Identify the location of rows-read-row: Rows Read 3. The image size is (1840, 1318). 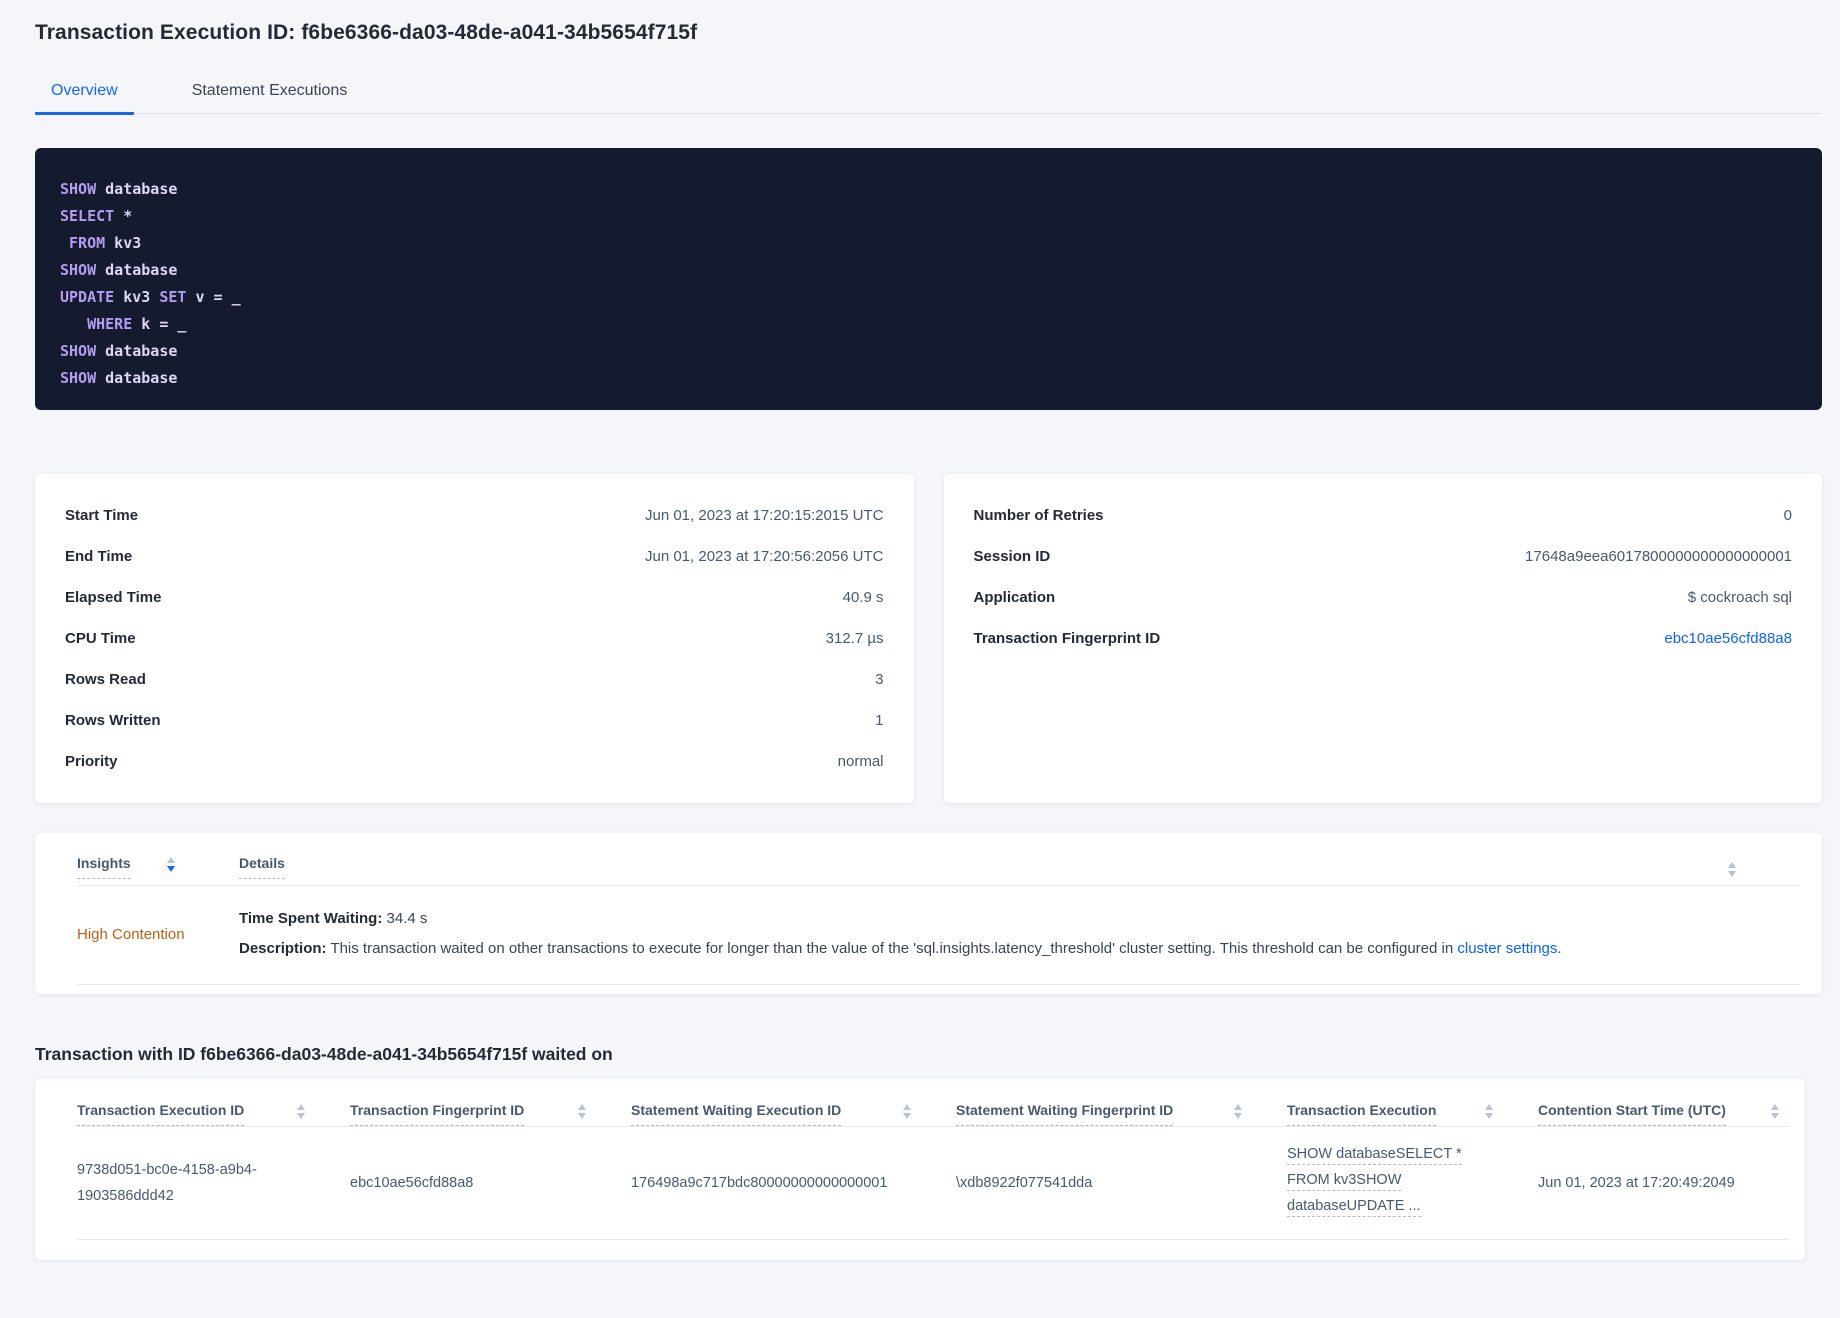
(474, 679).